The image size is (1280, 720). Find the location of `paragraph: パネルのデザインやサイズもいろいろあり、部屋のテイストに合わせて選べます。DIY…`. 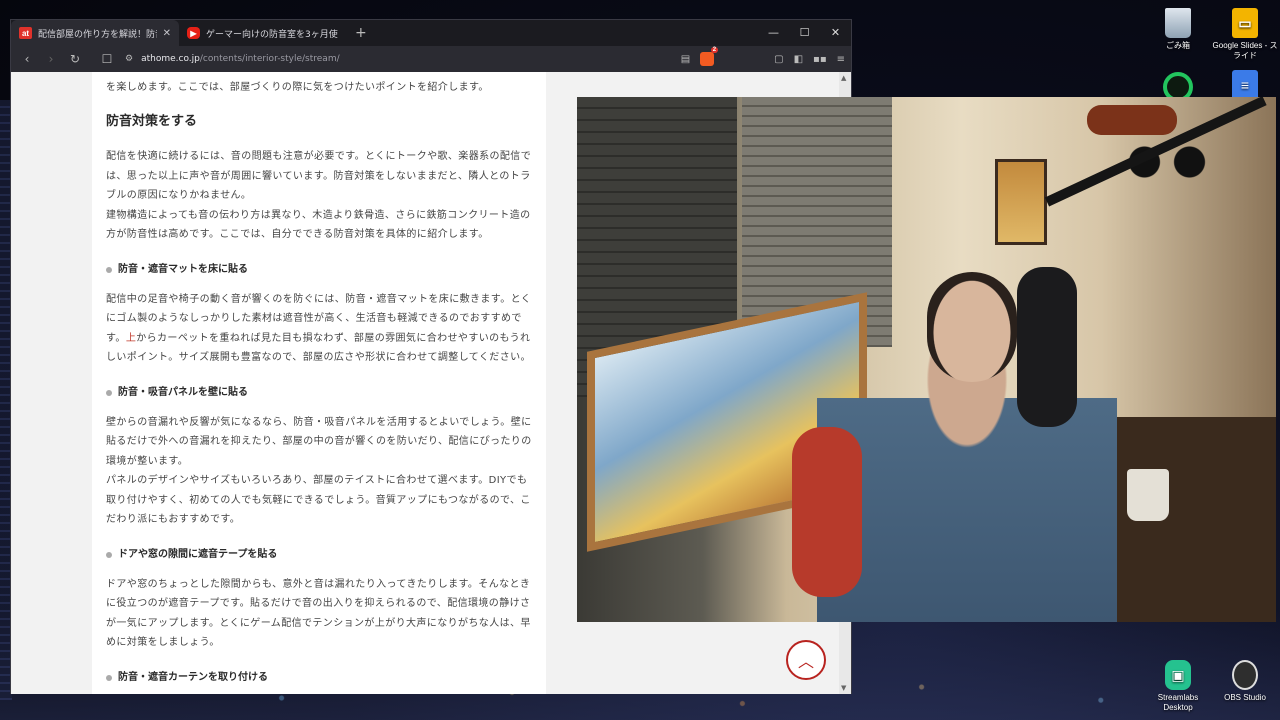

paragraph: パネルのデザインやサイズもいろいろあり、部屋のテイストに合わせて選べます。DIY… is located at coordinates (318, 500).